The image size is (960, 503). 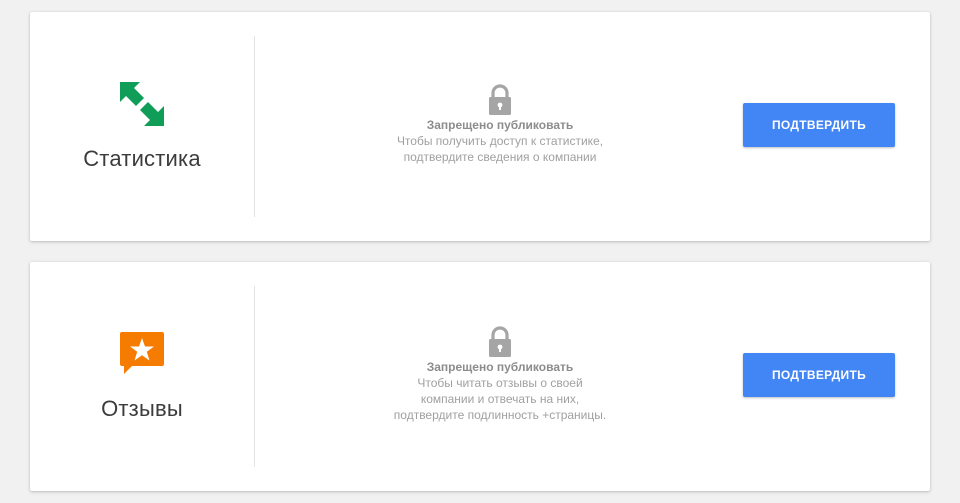 What do you see at coordinates (500, 157) in the screenshot?
I see `stats-restriction-line: подтвердите сведения о компании` at bounding box center [500, 157].